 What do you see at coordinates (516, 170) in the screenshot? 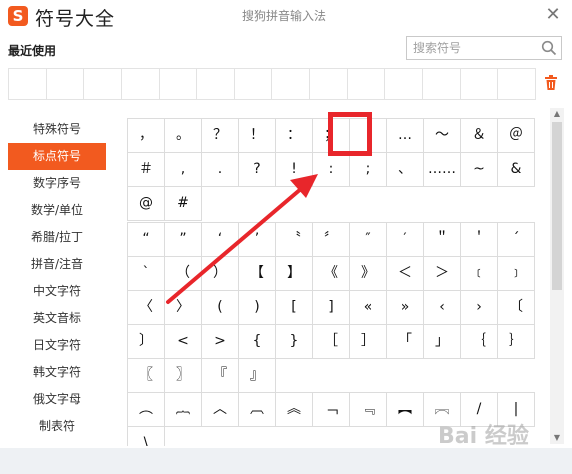
I see `symbol-cell: &` at bounding box center [516, 170].